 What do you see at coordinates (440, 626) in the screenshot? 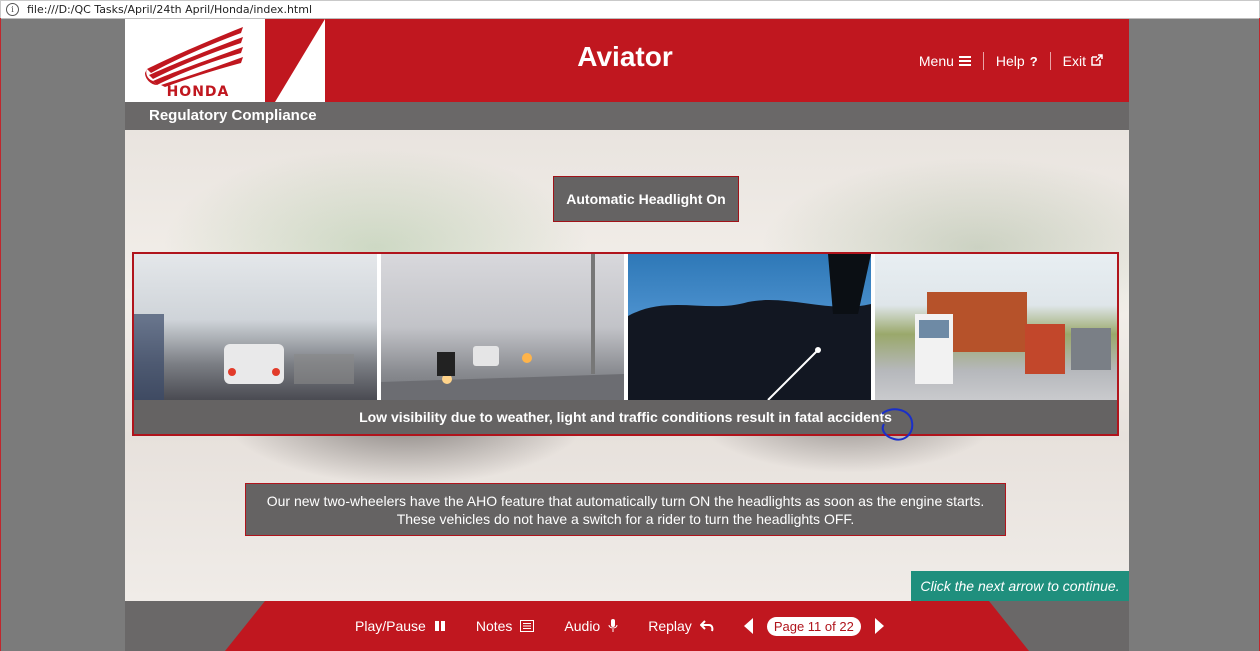
I see `pause-icon` at bounding box center [440, 626].